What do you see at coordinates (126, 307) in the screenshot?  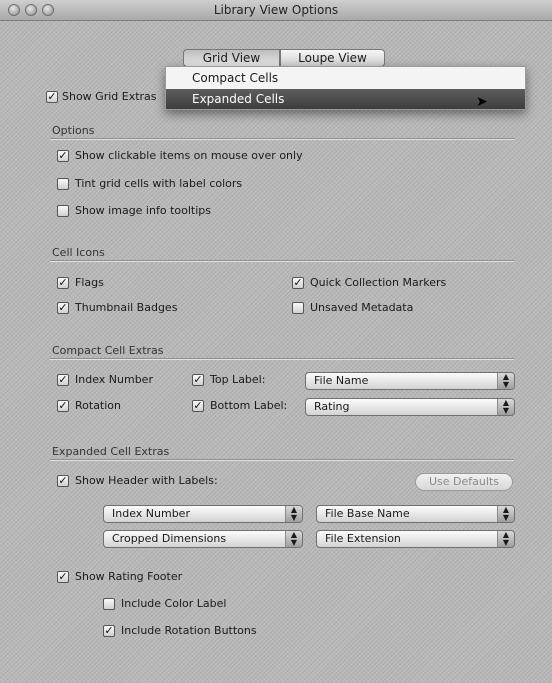 I see `thumbnail-badges-label: Thumbnail Badges` at bounding box center [126, 307].